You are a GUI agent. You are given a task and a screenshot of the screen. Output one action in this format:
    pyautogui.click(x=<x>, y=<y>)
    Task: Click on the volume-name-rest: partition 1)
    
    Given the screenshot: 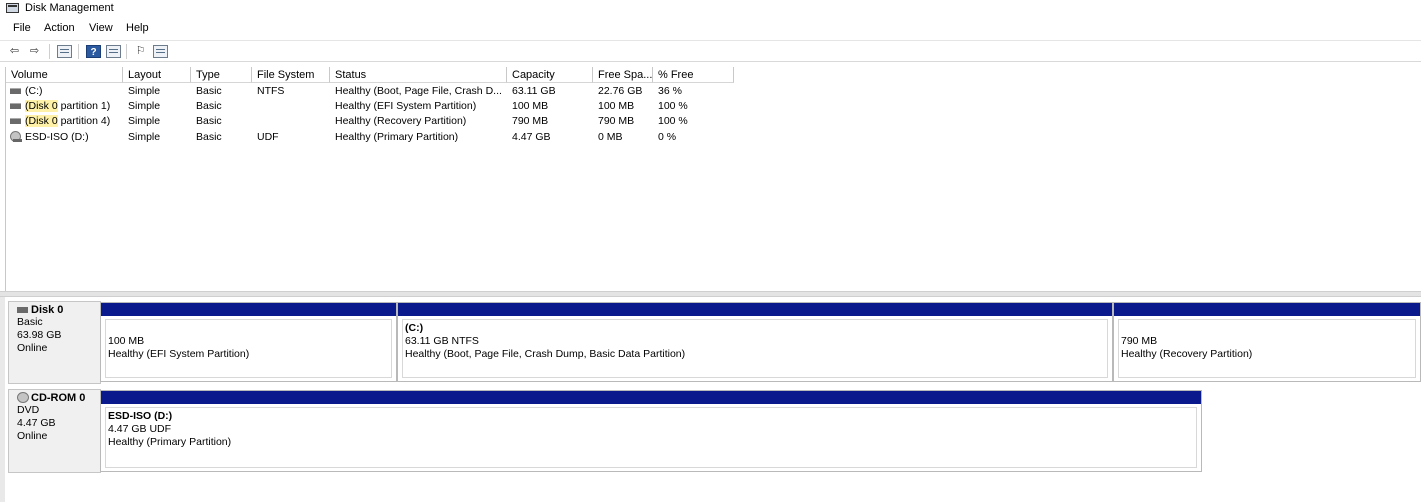 What is the action you would take?
    pyautogui.click(x=84, y=106)
    